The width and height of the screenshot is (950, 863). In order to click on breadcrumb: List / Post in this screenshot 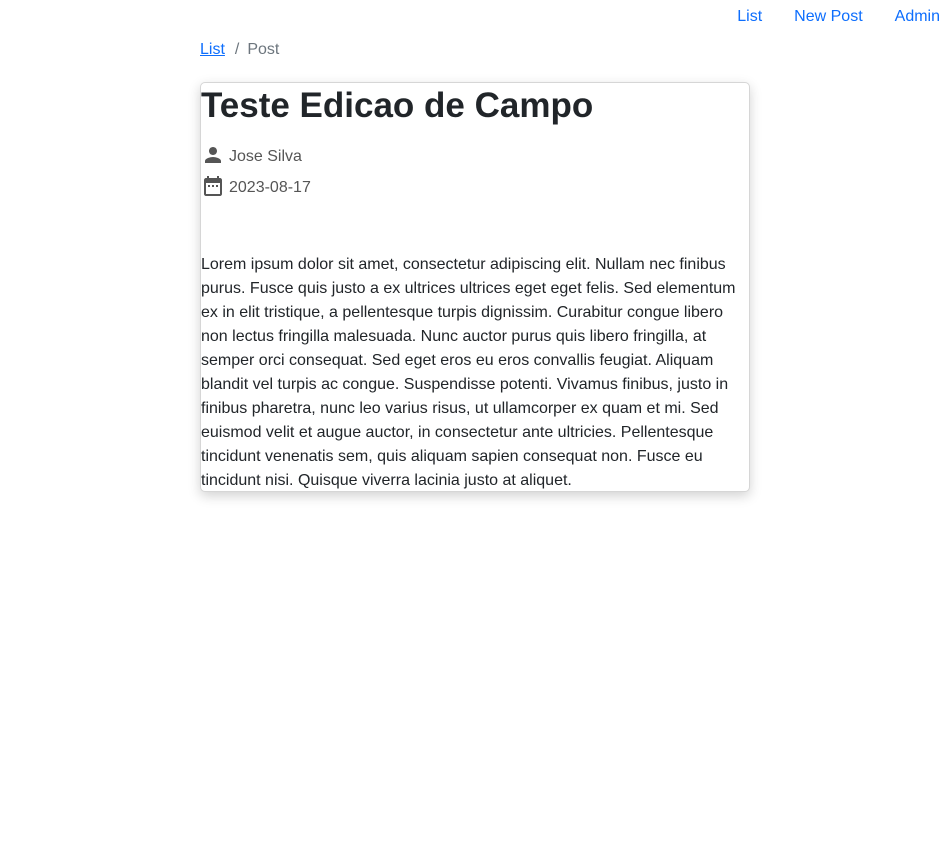, I will do `click(239, 50)`.